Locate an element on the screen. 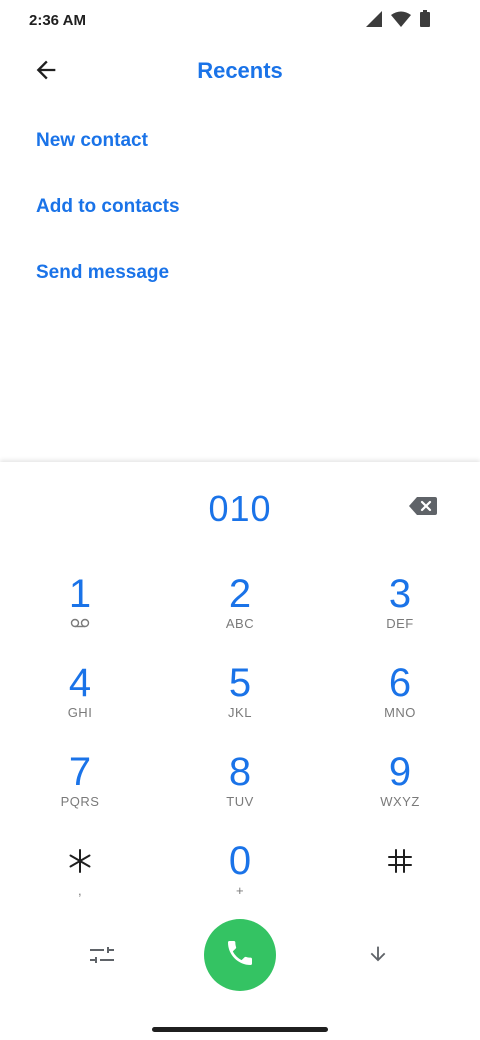  key-letters: ABC is located at coordinates (240, 623).